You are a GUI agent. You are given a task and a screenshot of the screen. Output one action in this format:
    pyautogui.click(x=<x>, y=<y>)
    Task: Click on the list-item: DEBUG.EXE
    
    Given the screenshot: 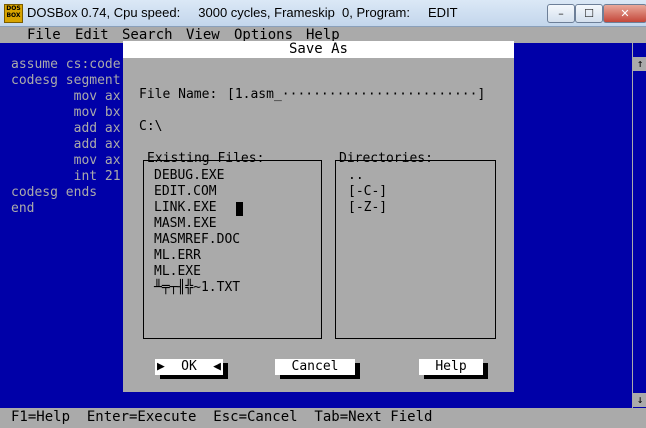 What is the action you would take?
    pyautogui.click(x=189, y=176)
    